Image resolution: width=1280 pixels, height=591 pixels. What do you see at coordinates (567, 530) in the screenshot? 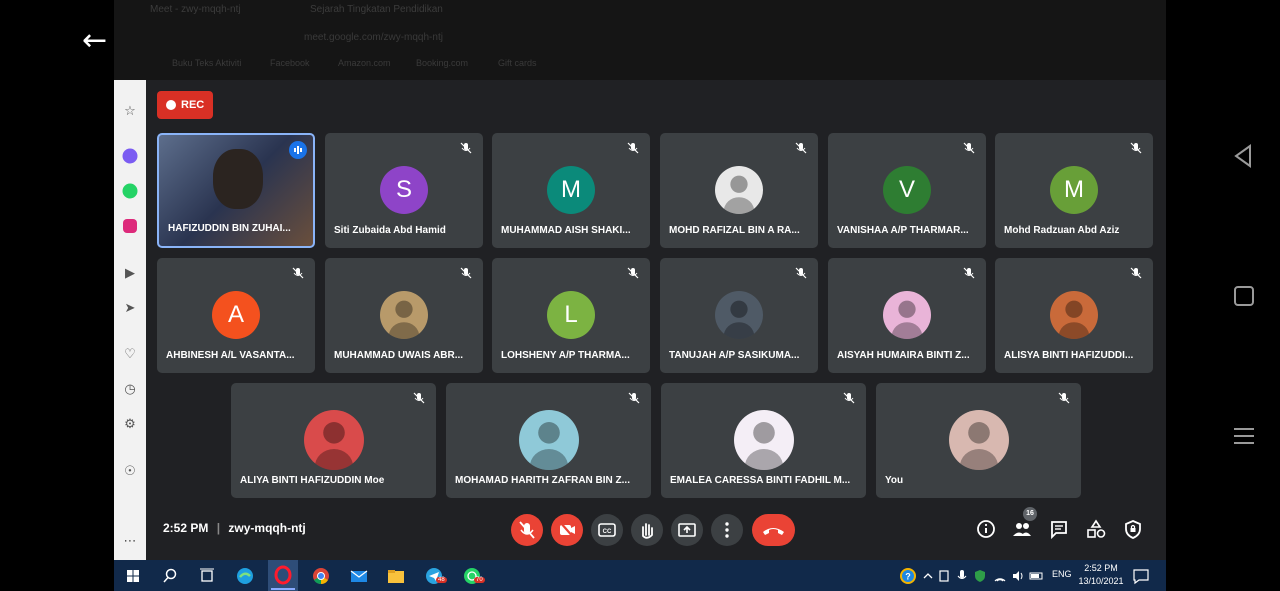
I see `camera-off-button` at bounding box center [567, 530].